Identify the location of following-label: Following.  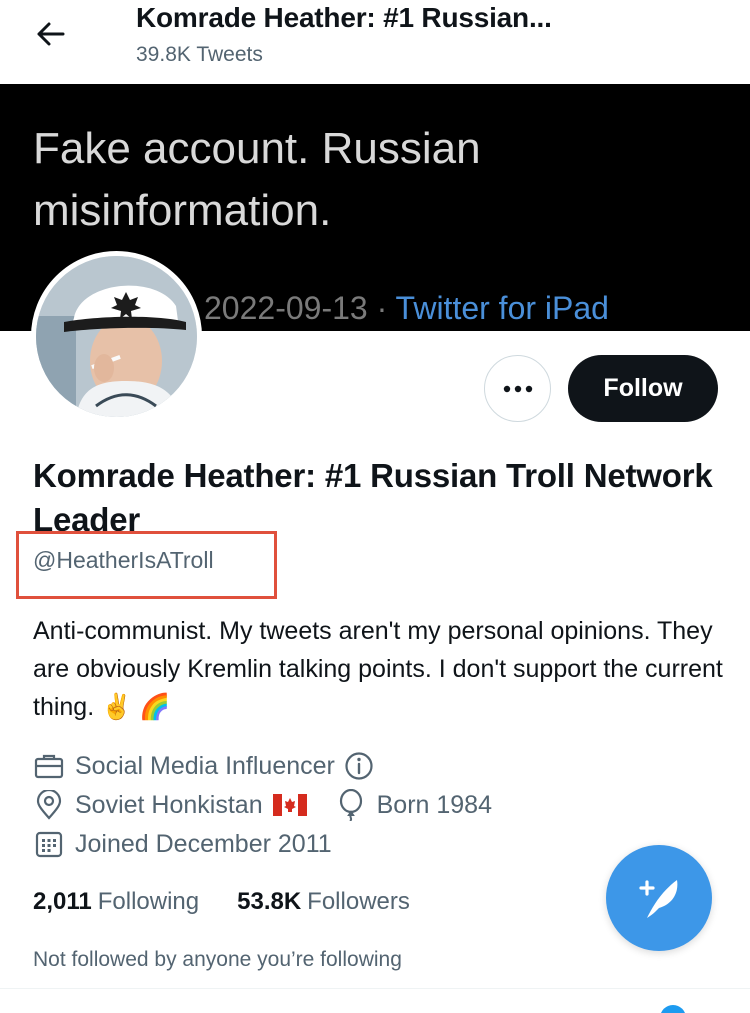
(148, 901).